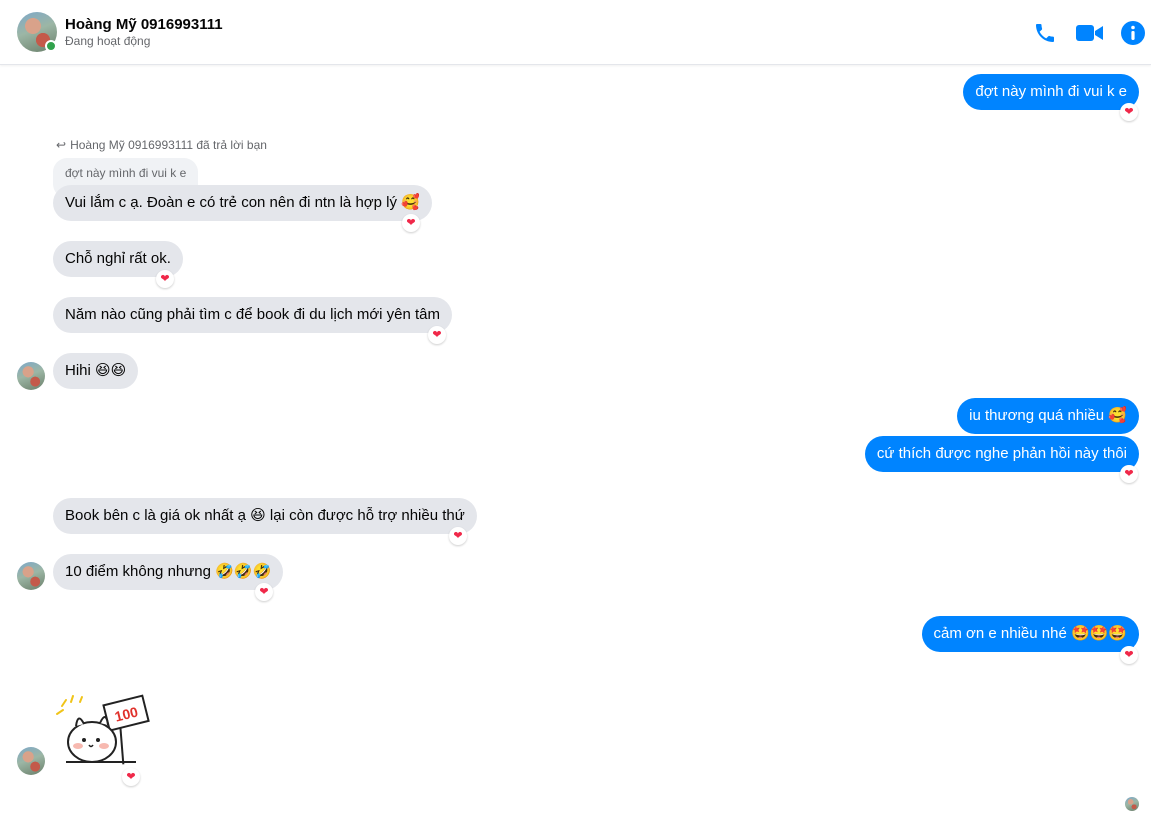 The image size is (1151, 814). What do you see at coordinates (1051, 92) in the screenshot?
I see `message-bubble-outgoing: đợt này mình đi vui k e` at bounding box center [1051, 92].